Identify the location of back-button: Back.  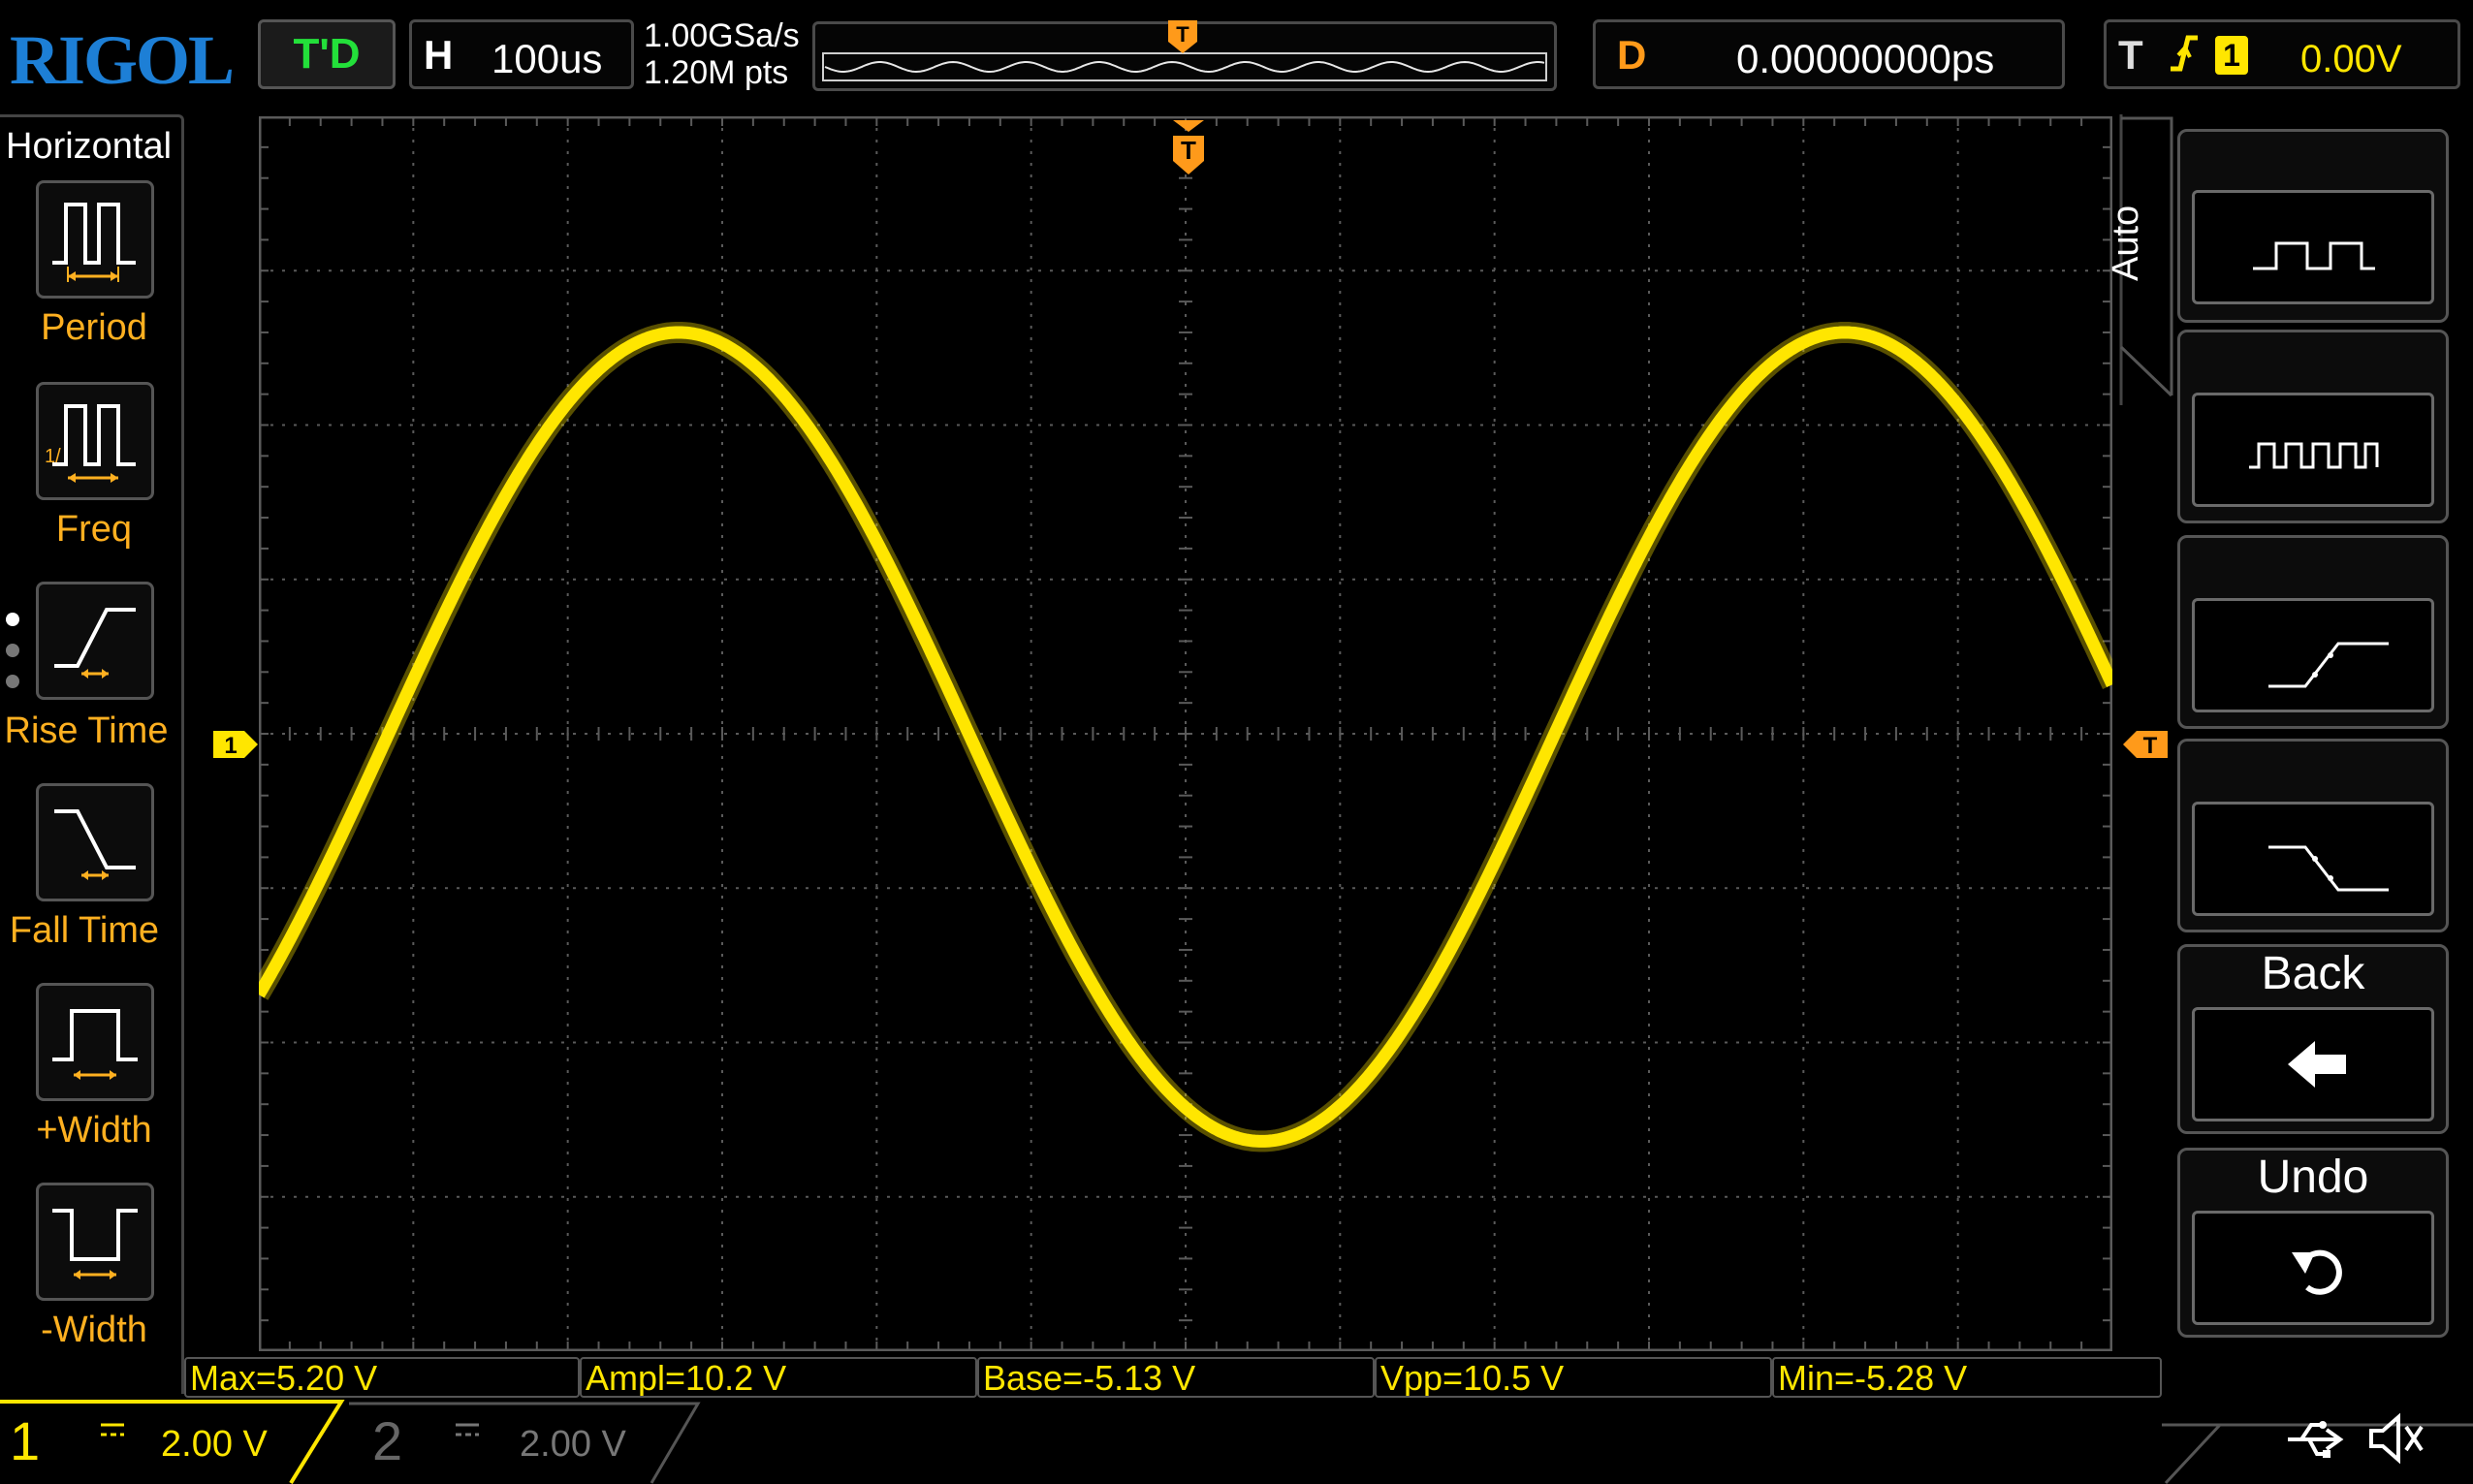
(2313, 1039).